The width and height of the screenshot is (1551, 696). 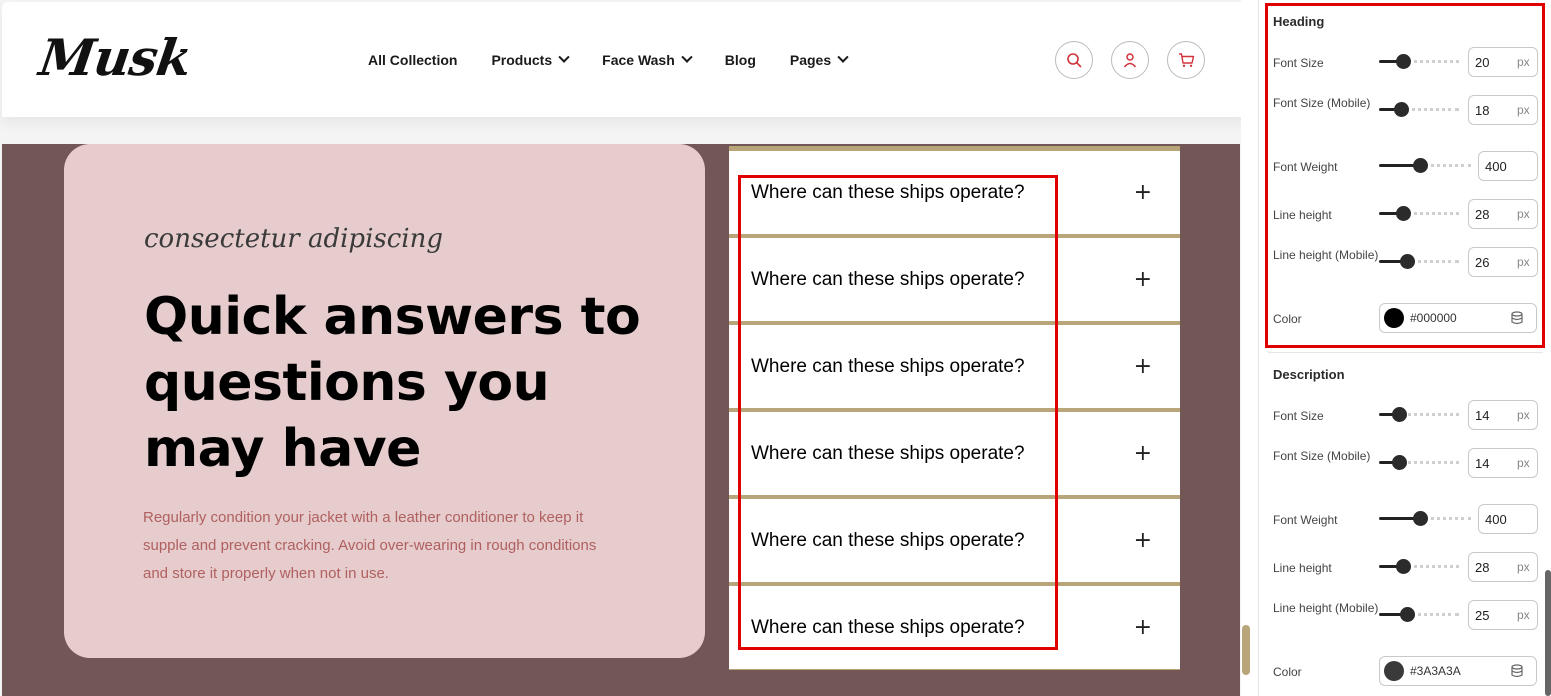 I want to click on setting-row: Font Weight 400, so click(x=1408, y=171).